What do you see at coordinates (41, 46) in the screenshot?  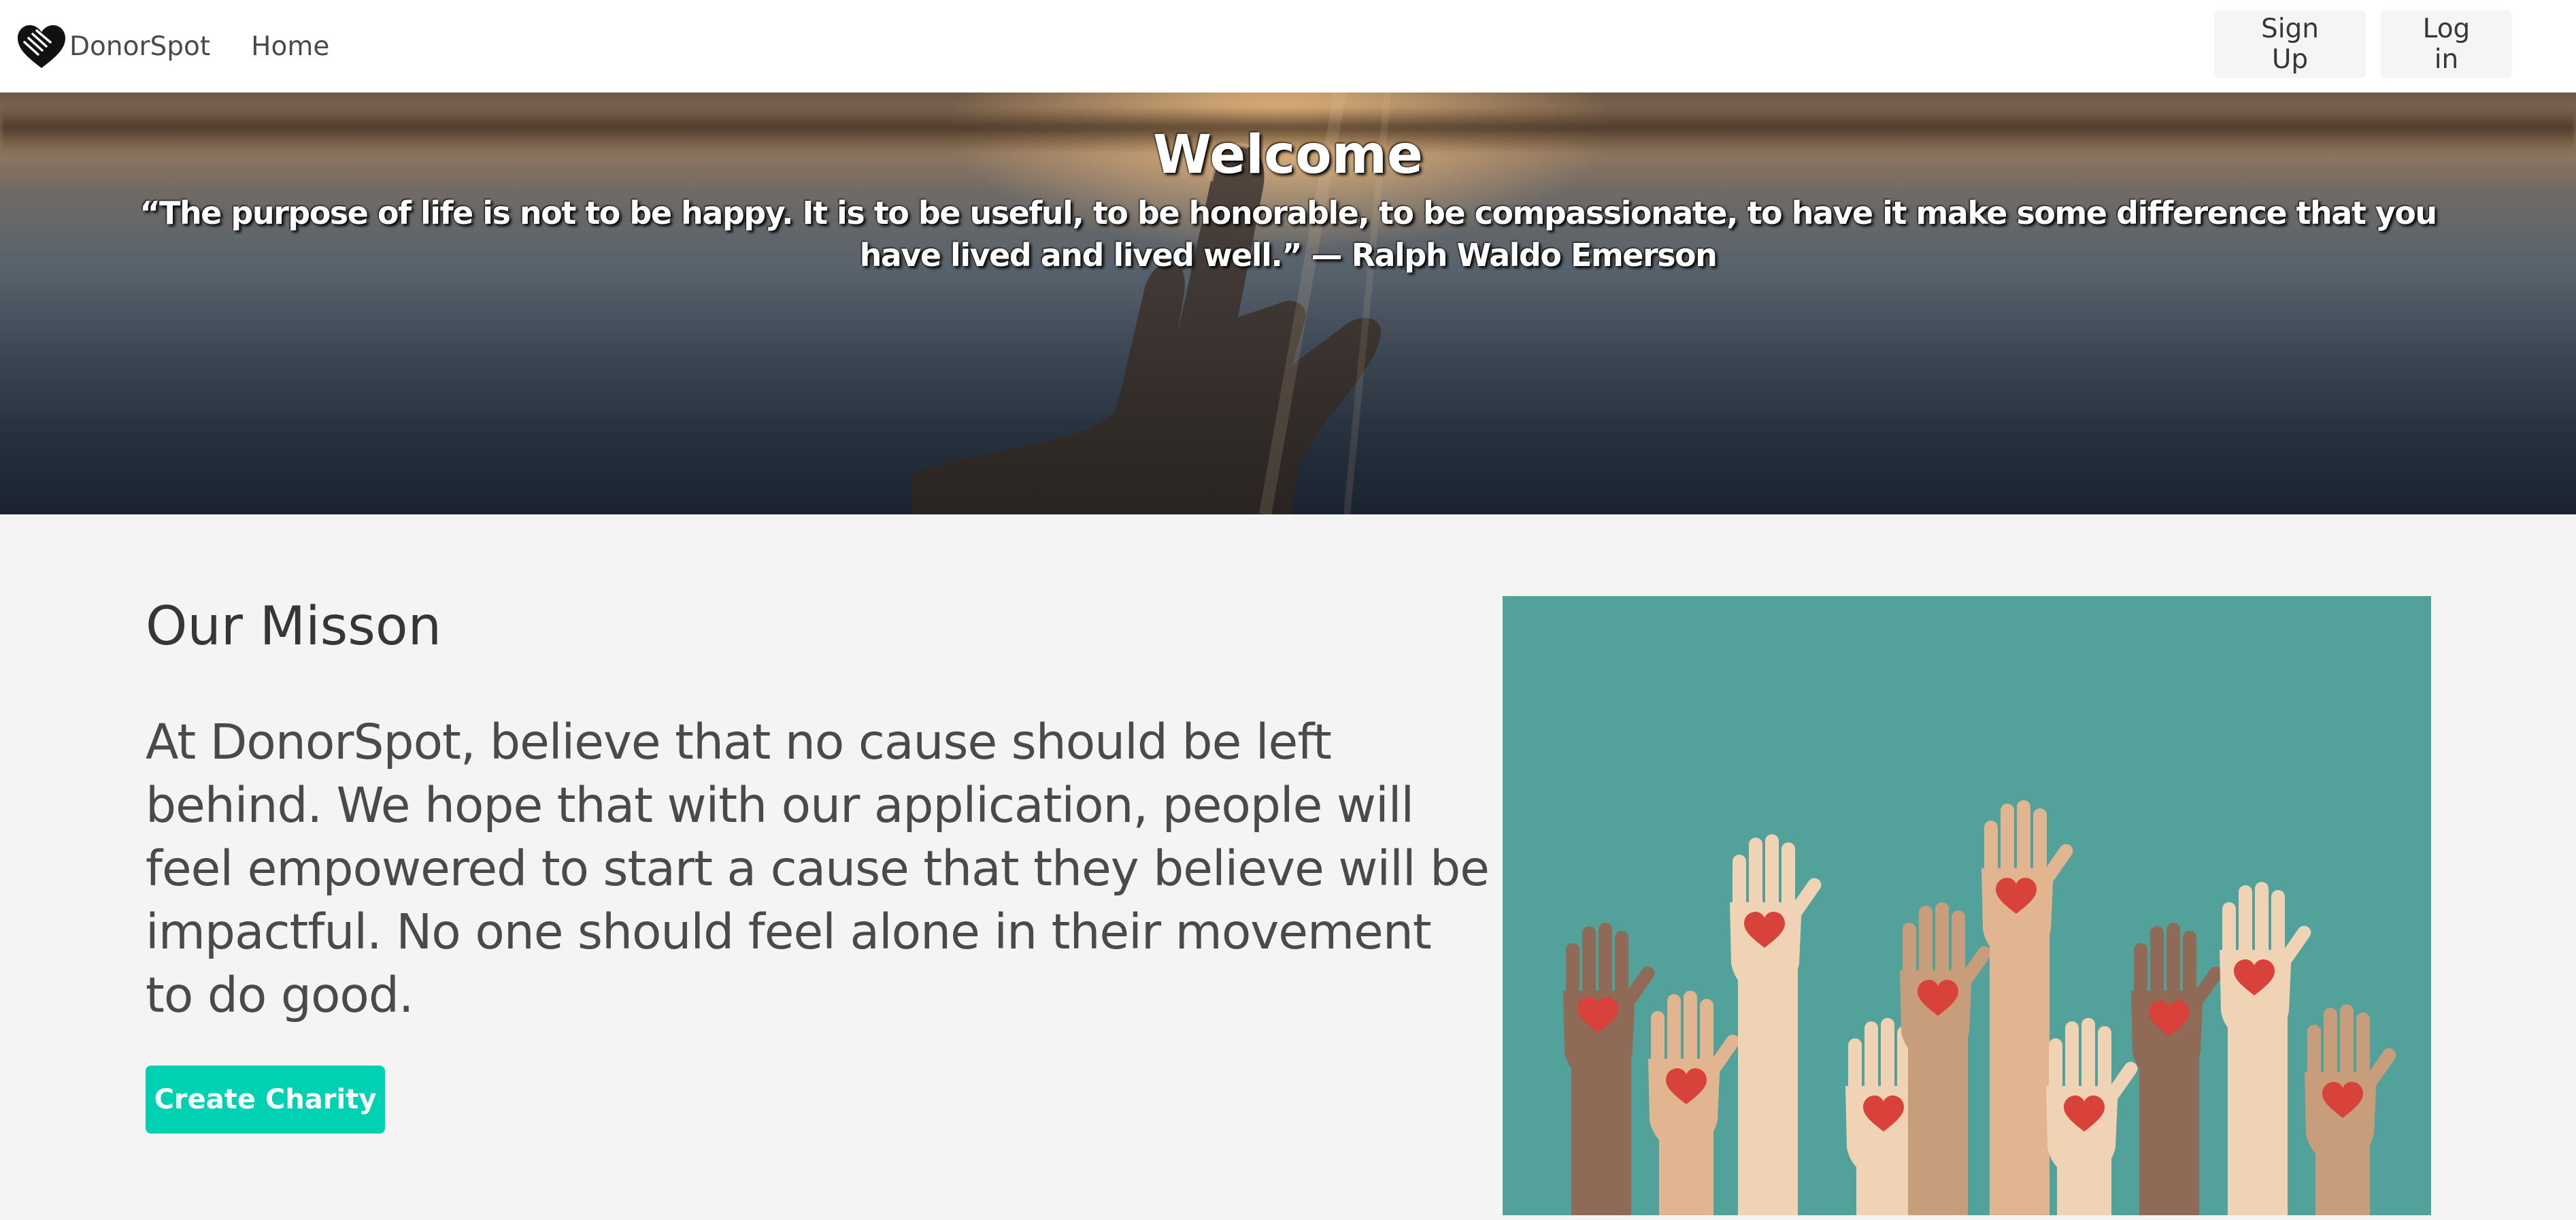 I see `heart-handshake-icon` at bounding box center [41, 46].